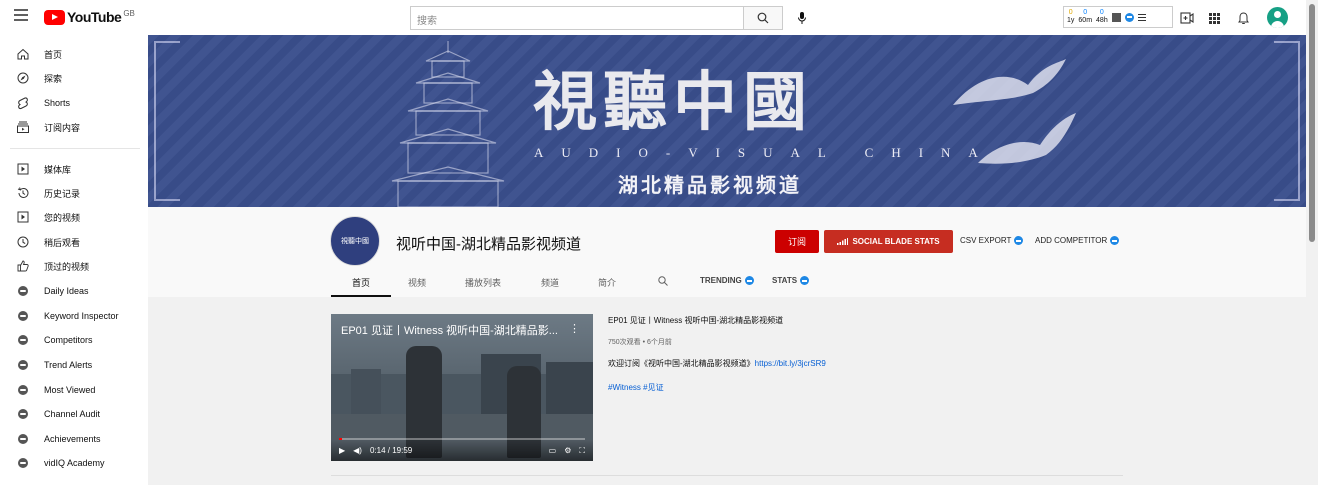 The height and width of the screenshot is (485, 1318). I want to click on sidebar-item-home: 首页, so click(74, 54).